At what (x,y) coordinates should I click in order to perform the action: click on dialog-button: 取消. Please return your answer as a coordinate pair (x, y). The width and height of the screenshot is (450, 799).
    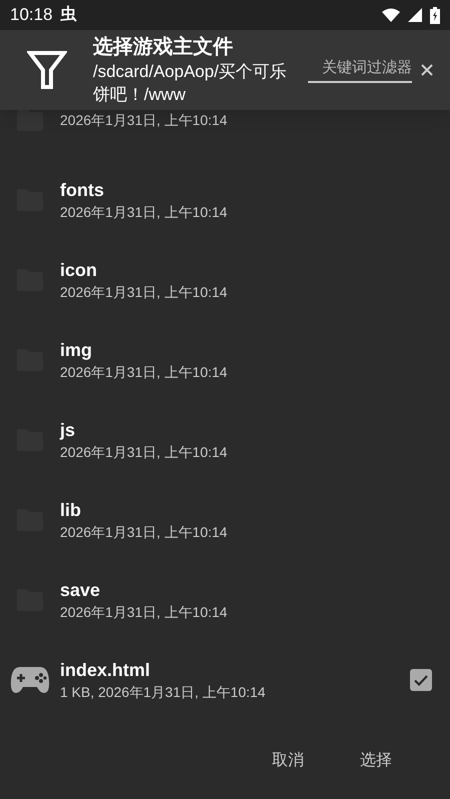
    Looking at the image, I should click on (288, 761).